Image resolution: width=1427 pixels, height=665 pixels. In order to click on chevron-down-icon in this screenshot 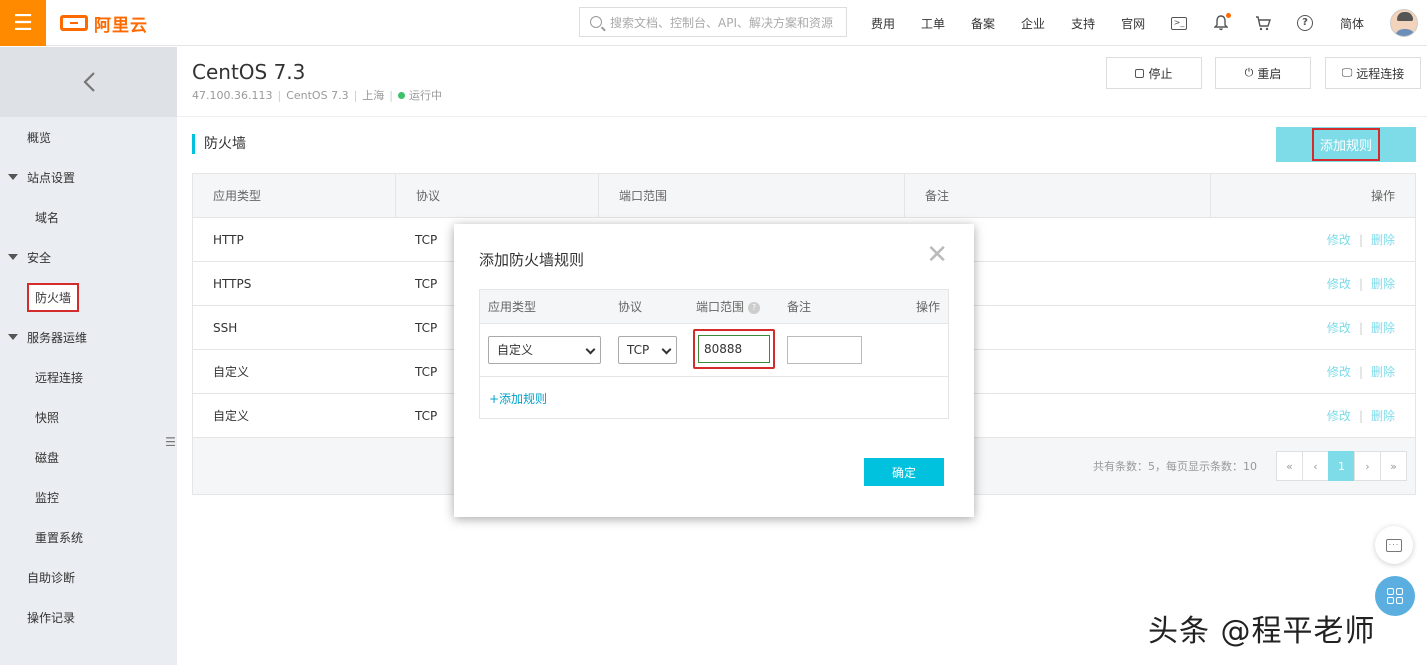, I will do `click(590, 349)`.